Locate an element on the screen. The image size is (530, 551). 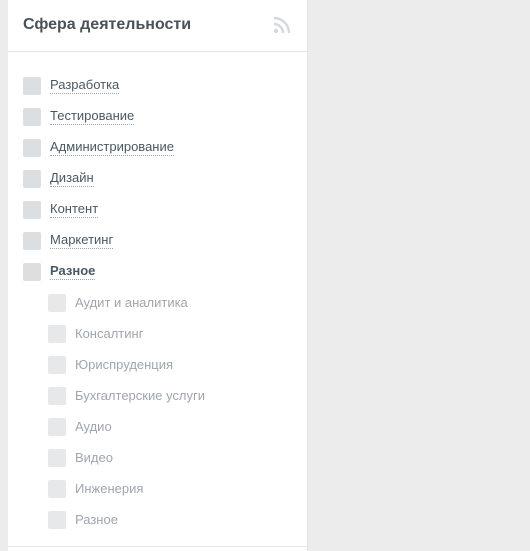
category-label: Дизайн is located at coordinates (72, 178).